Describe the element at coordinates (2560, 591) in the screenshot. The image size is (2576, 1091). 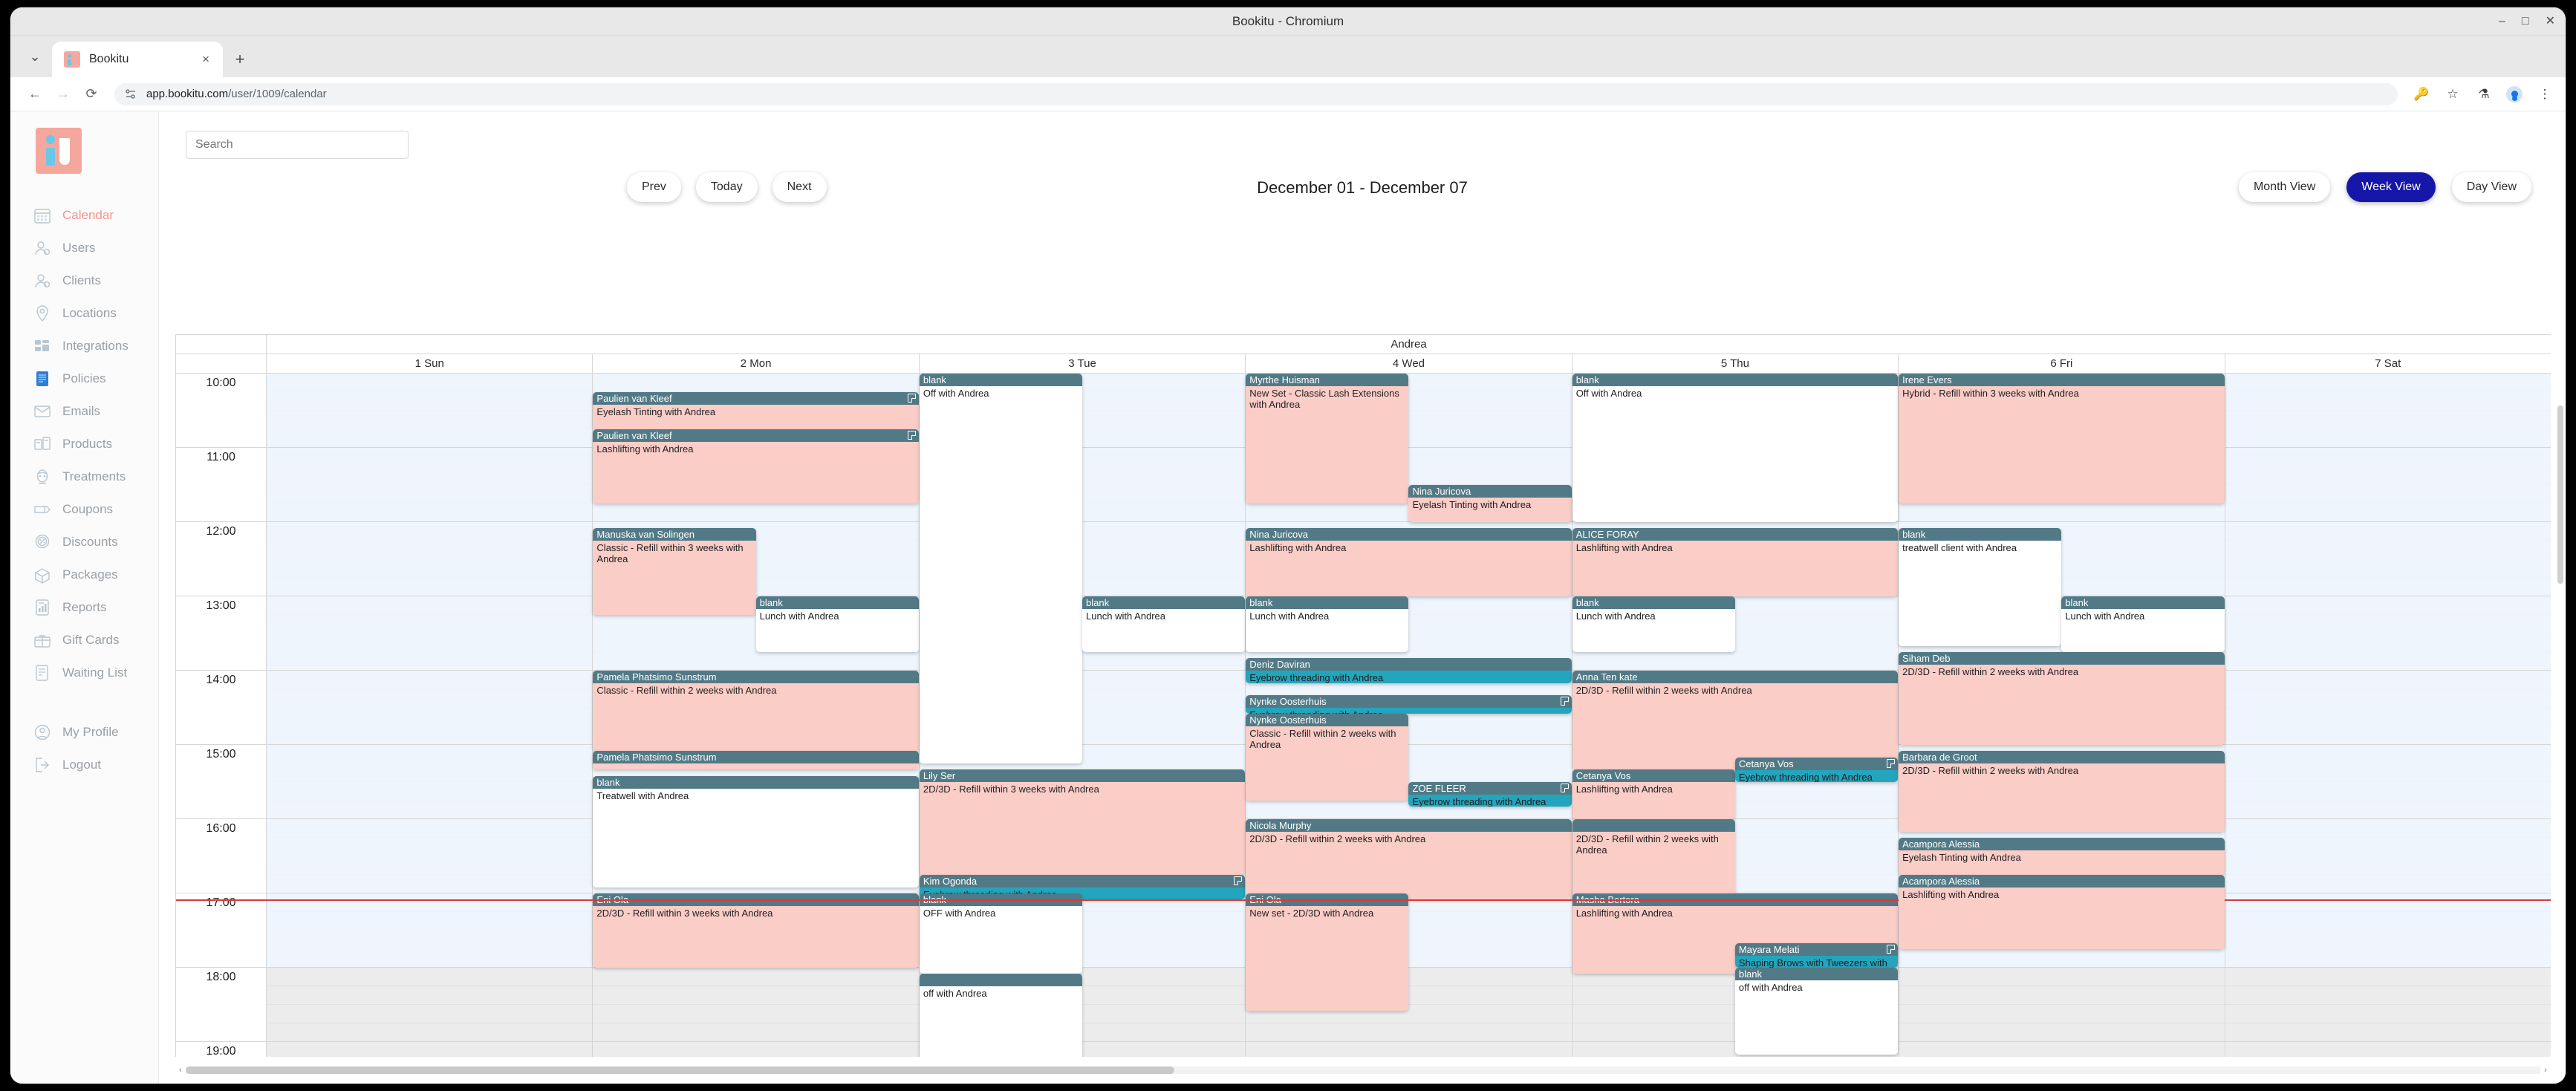
I see `vertical-scrollbar` at that location.